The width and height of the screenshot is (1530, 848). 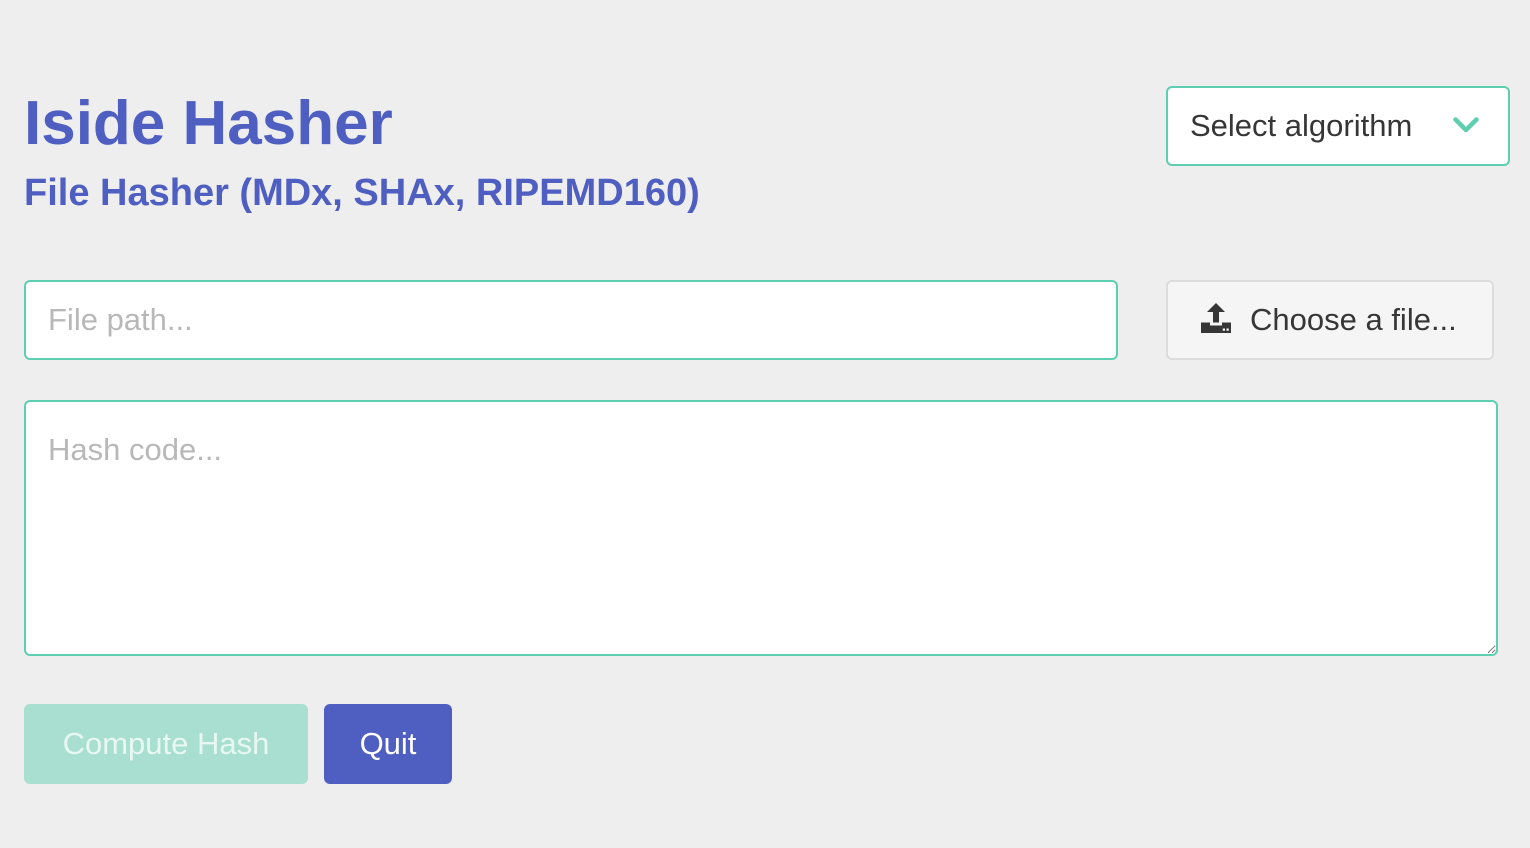 I want to click on chevron-down-icon, so click(x=1478, y=126).